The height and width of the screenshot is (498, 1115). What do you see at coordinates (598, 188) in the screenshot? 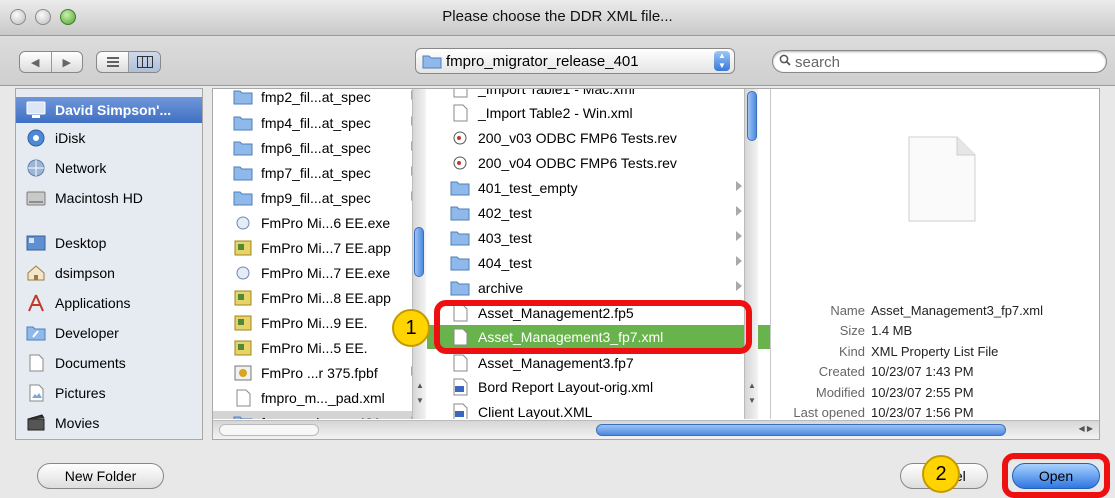
I see `column-2-item: 401_test_empty` at bounding box center [598, 188].